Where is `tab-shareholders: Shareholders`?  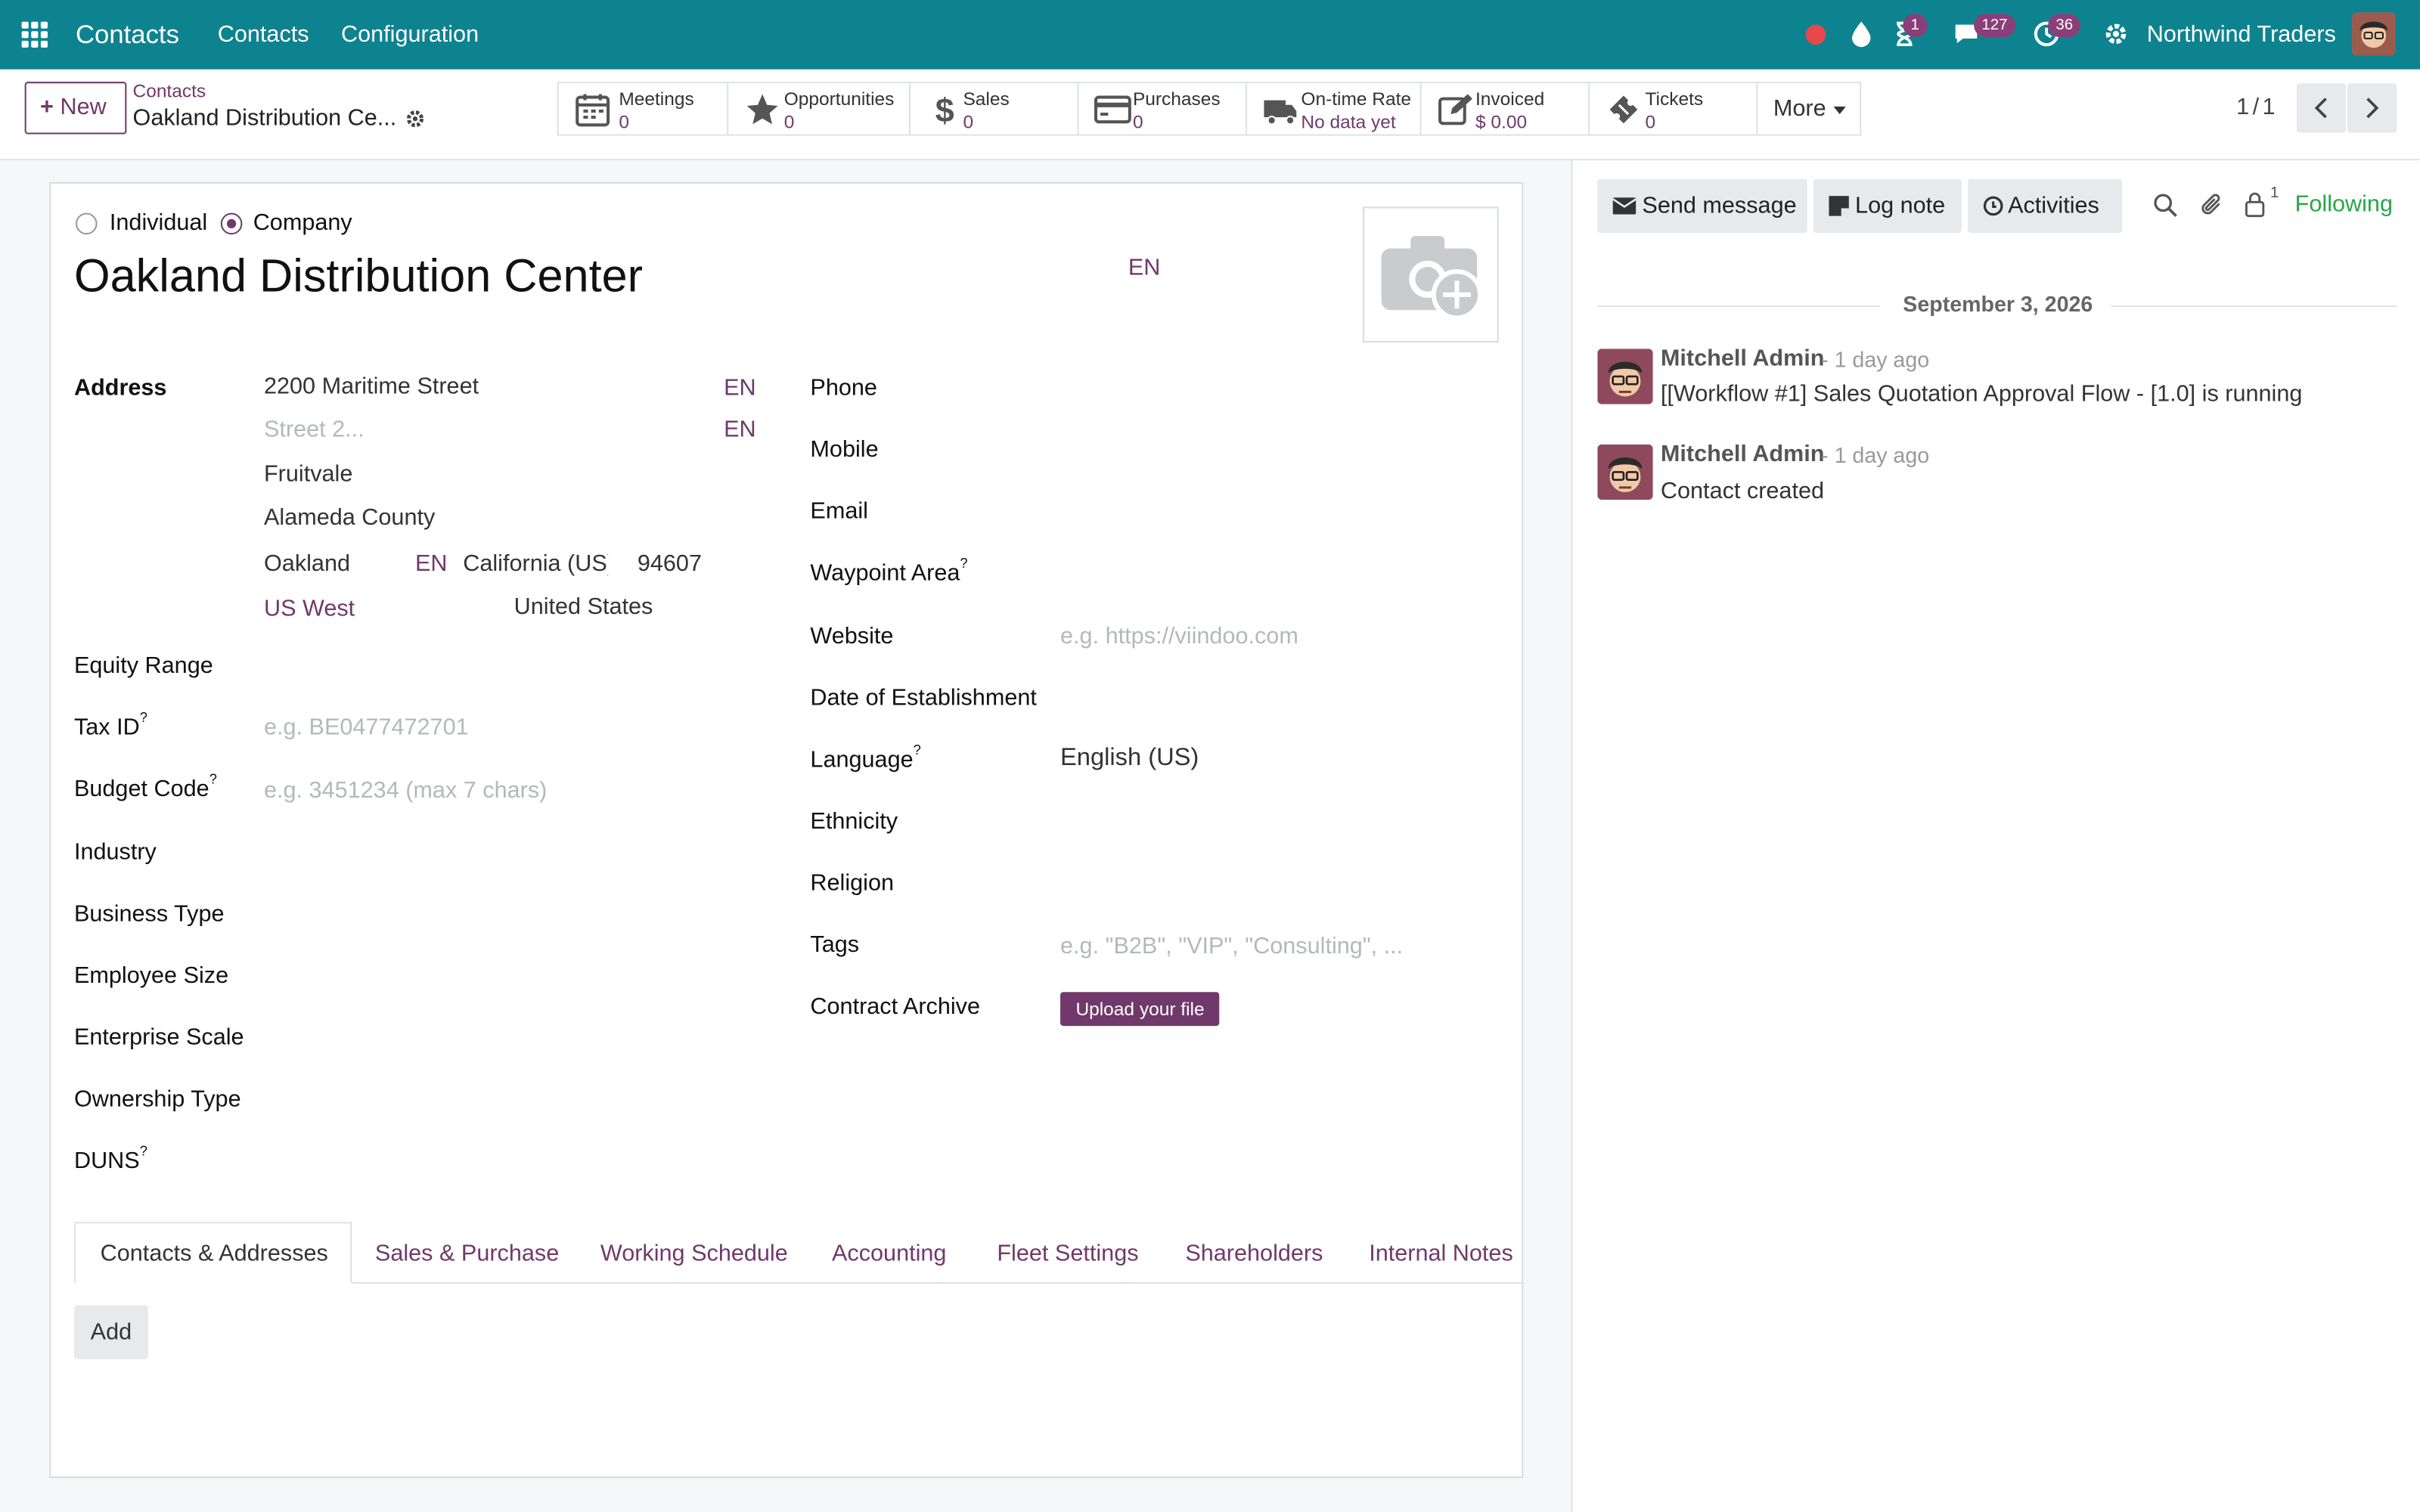
tab-shareholders: Shareholders is located at coordinates (1254, 1253).